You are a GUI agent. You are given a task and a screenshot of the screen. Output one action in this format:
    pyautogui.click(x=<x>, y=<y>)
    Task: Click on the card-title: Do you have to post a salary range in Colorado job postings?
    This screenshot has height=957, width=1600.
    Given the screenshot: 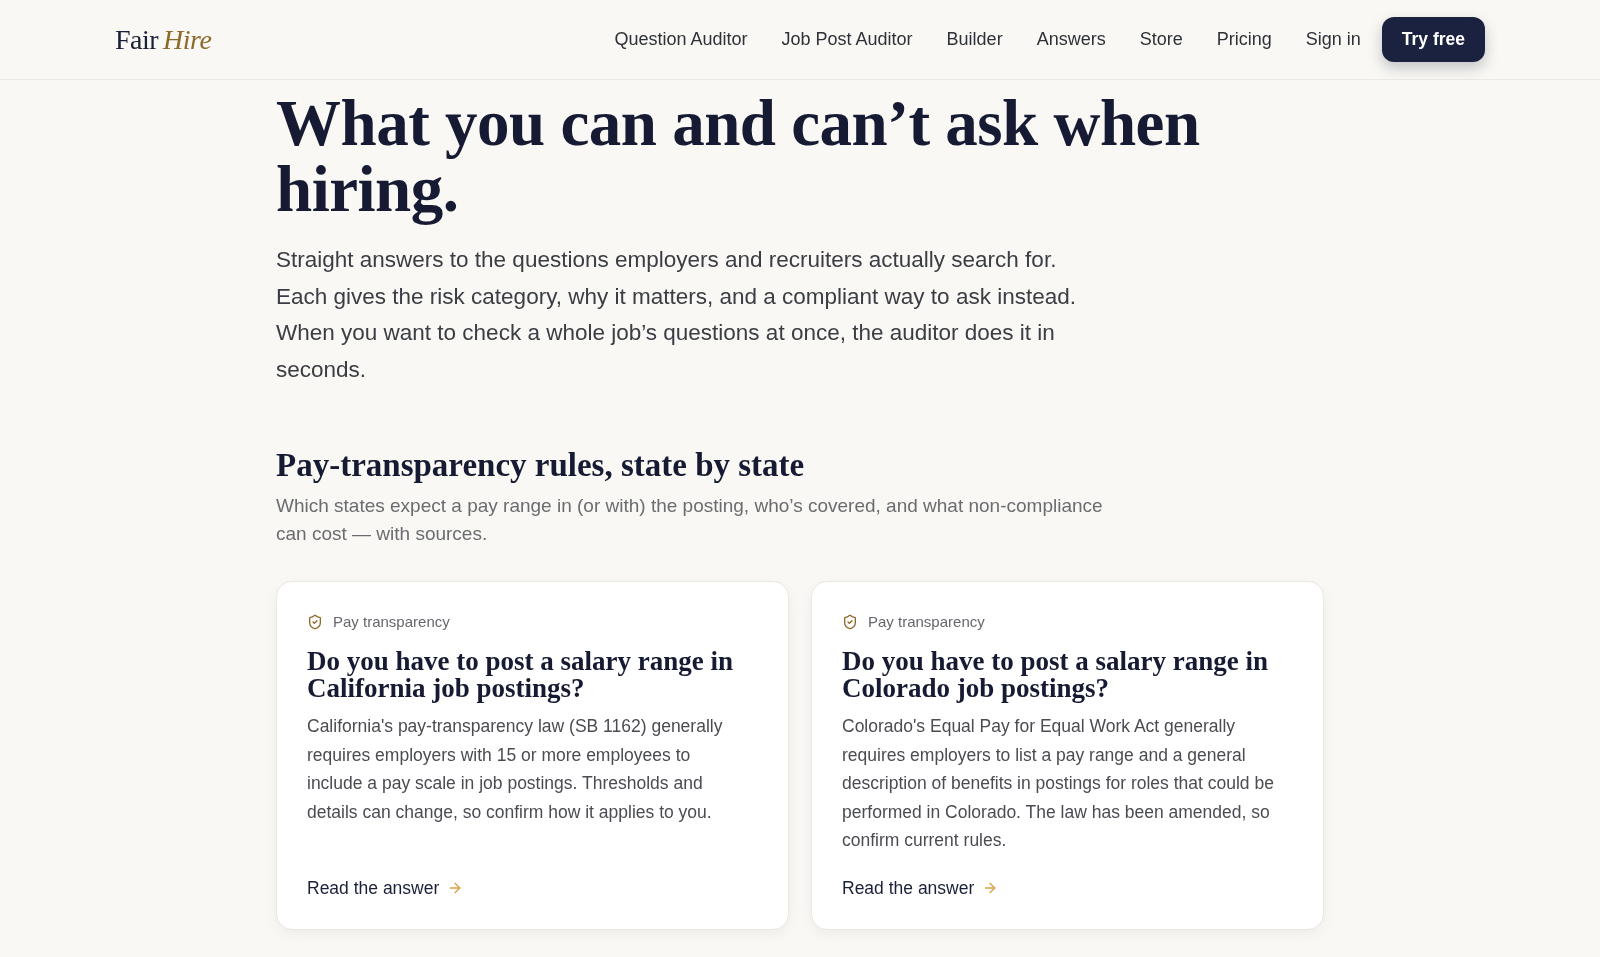 What is the action you would take?
    pyautogui.click(x=1055, y=675)
    